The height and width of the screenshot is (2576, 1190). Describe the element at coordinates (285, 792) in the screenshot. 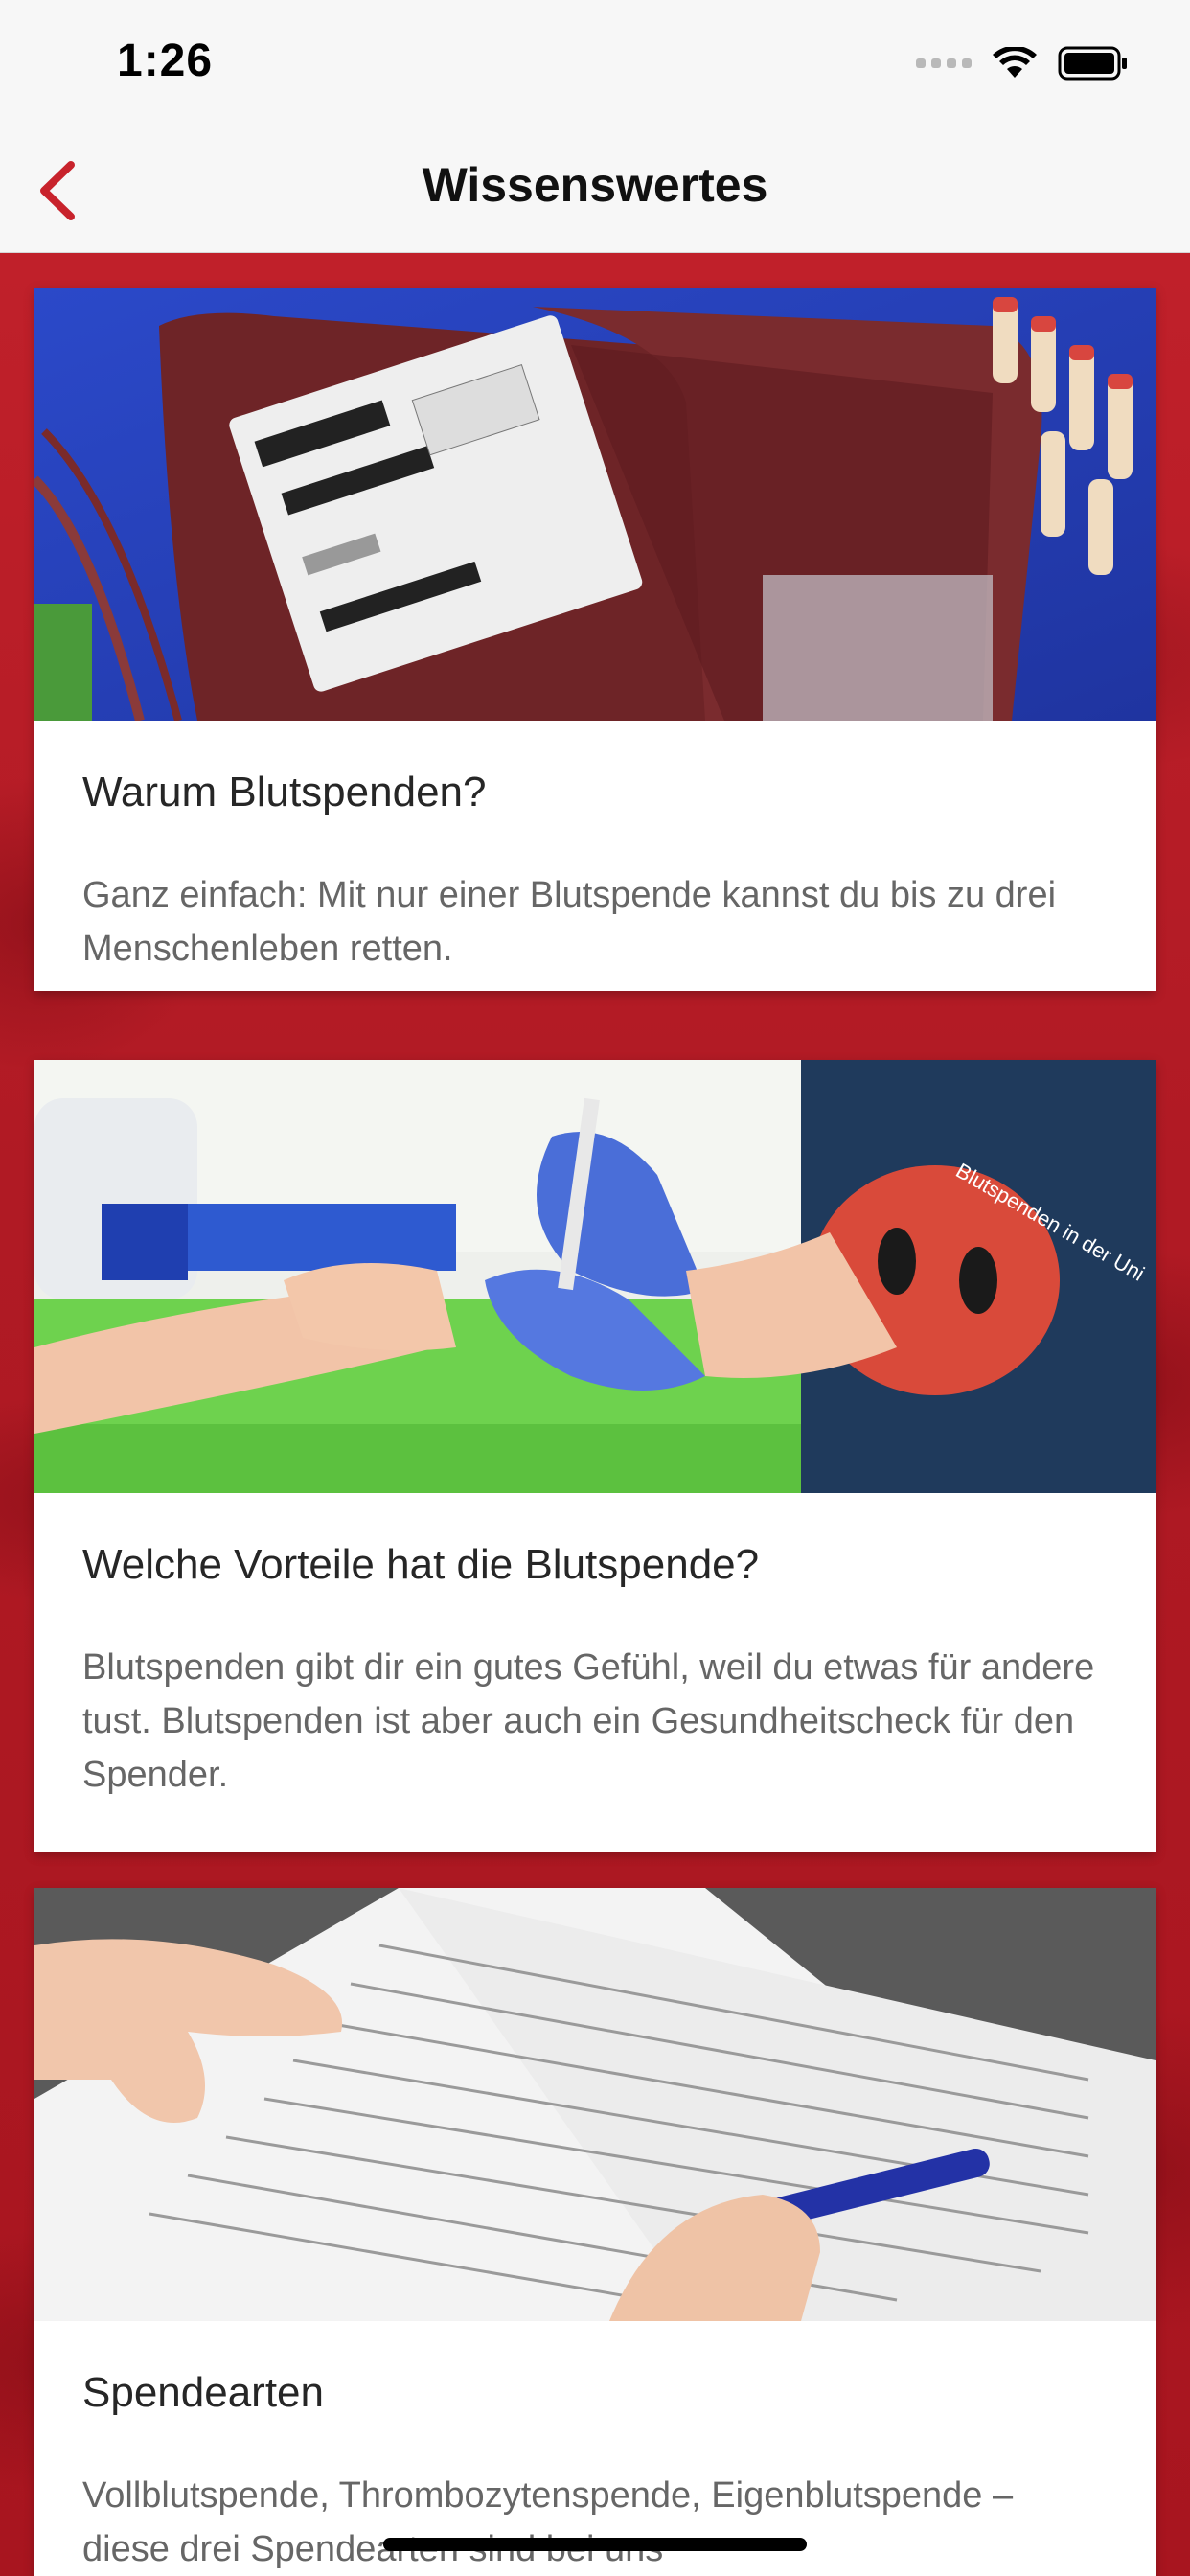

I see `card-title: Warum Blutspenden?` at that location.